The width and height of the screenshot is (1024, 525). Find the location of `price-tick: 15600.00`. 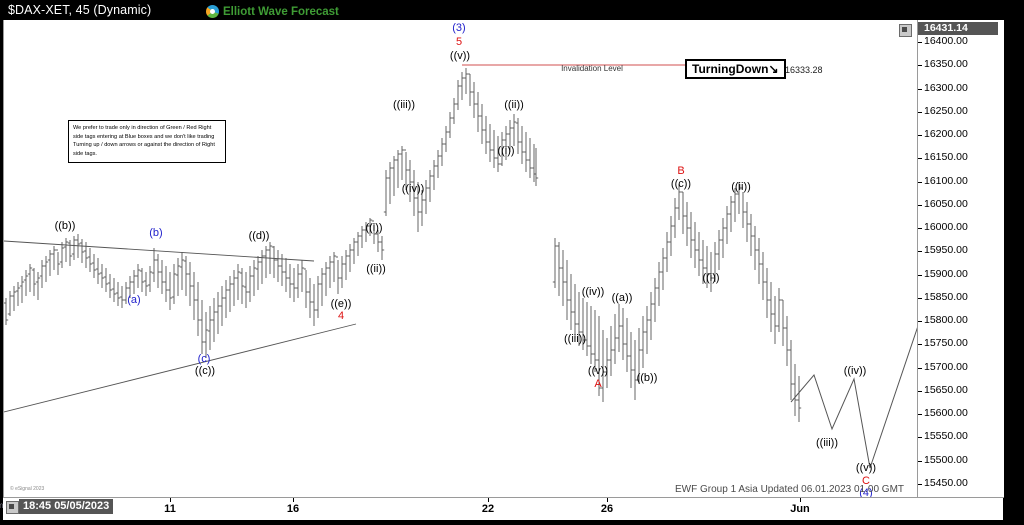

price-tick: 15600.00 is located at coordinates (961, 413).